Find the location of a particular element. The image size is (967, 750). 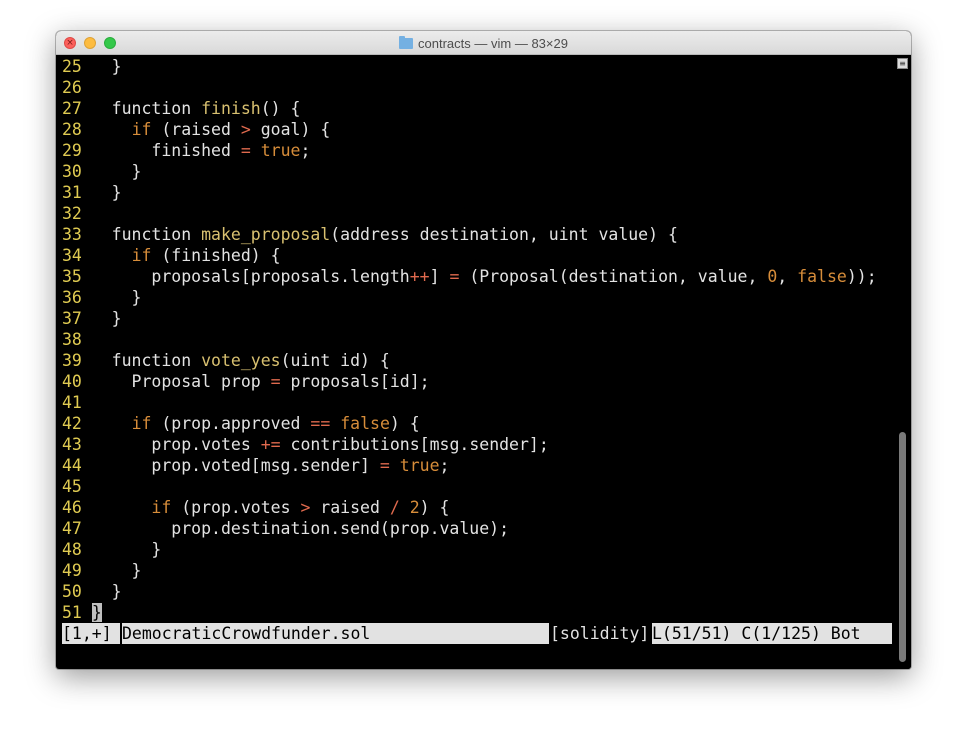

line-number: 48 is located at coordinates (77, 549).